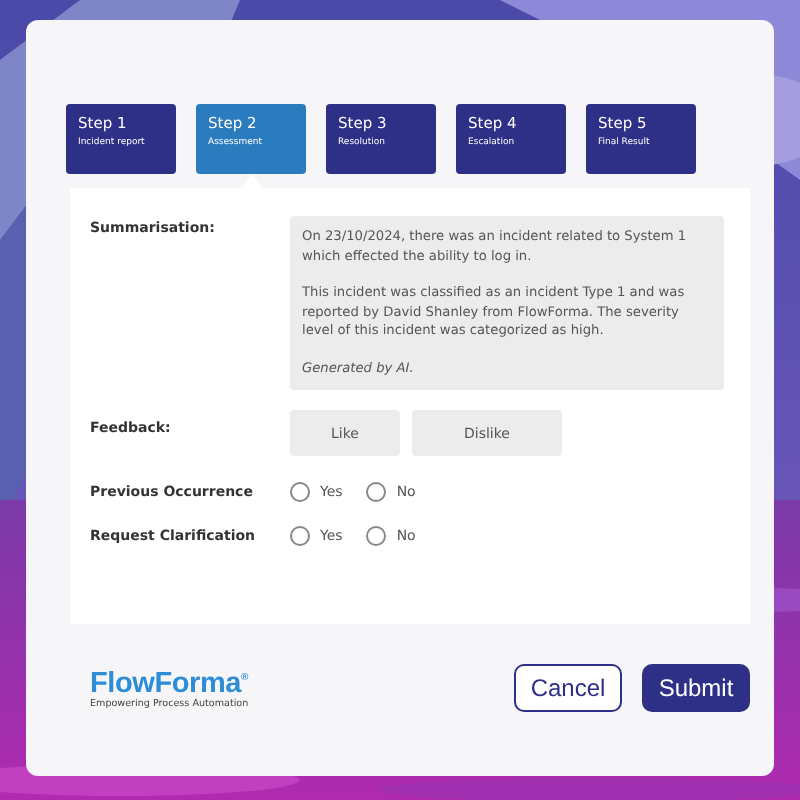 The image size is (800, 800). I want to click on cancel-button: Cancel, so click(568, 688).